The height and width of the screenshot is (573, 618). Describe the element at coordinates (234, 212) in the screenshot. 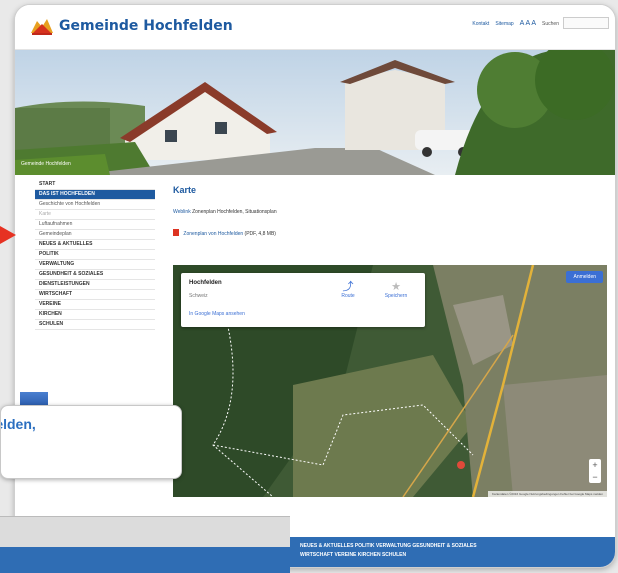

I see `intro-text: Zonenplan Hochfelden, Situationsplan` at that location.